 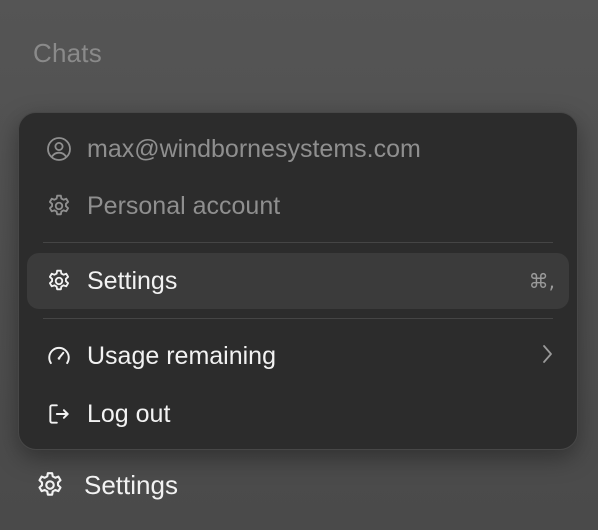 I want to click on settings-shortcut: ⌘,, so click(x=541, y=281).